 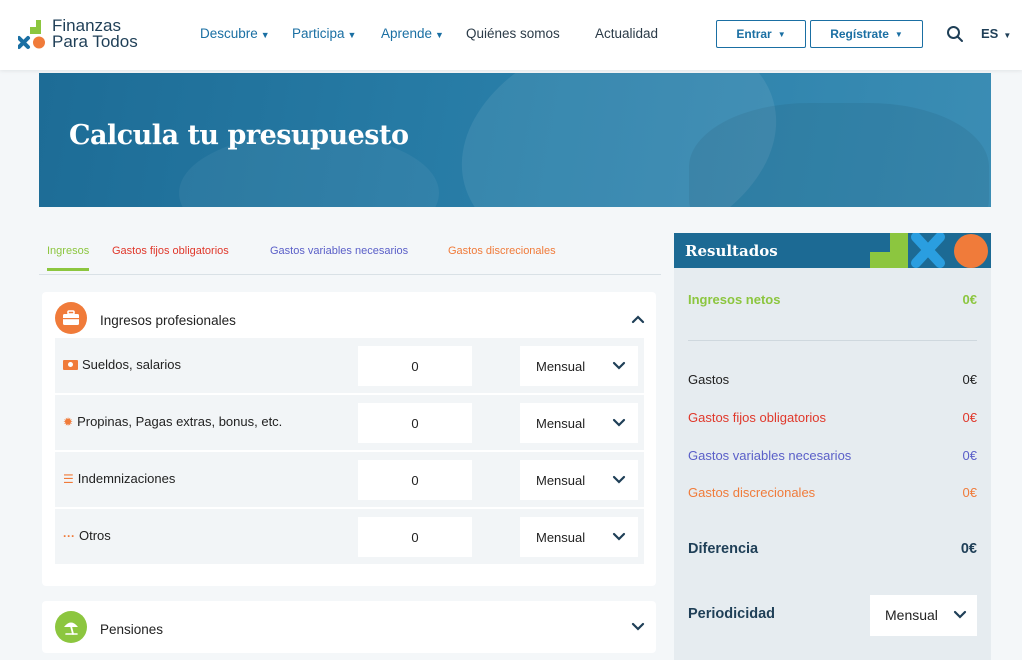 What do you see at coordinates (31, 34) in the screenshot?
I see `logo-icon` at bounding box center [31, 34].